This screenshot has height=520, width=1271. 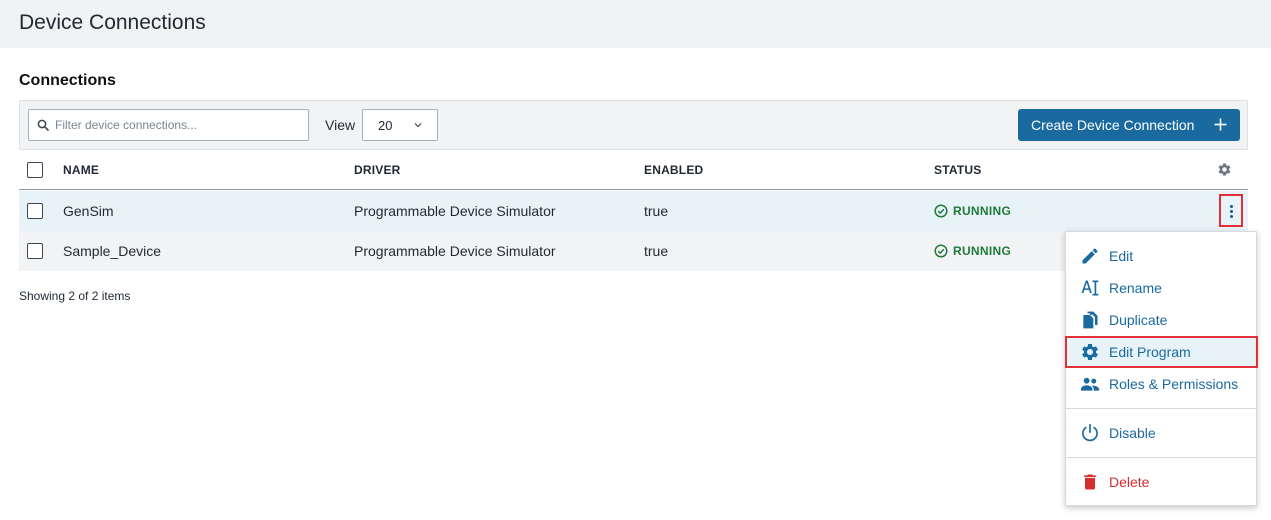 What do you see at coordinates (1090, 482) in the screenshot?
I see `trash-icon` at bounding box center [1090, 482].